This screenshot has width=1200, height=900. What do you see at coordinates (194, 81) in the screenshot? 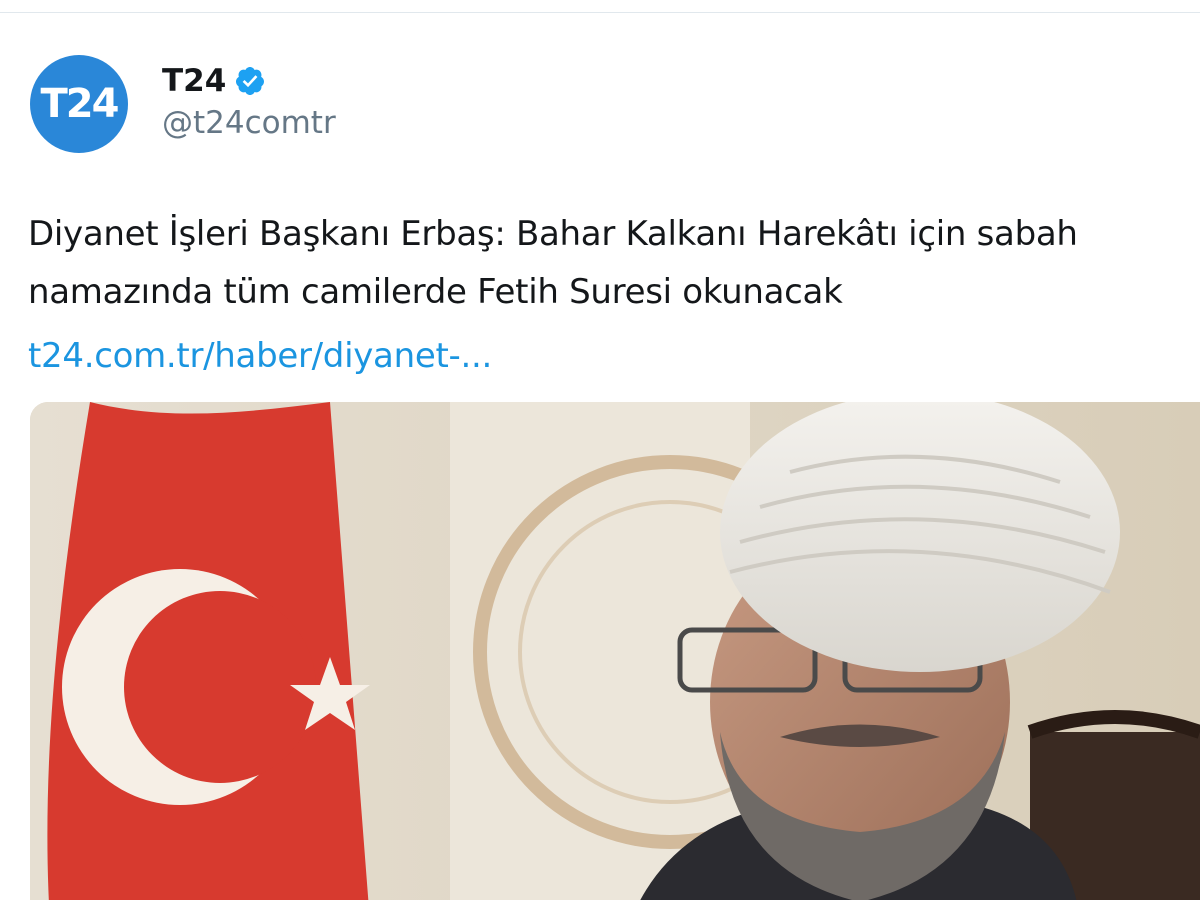
I see `display-name: T24` at bounding box center [194, 81].